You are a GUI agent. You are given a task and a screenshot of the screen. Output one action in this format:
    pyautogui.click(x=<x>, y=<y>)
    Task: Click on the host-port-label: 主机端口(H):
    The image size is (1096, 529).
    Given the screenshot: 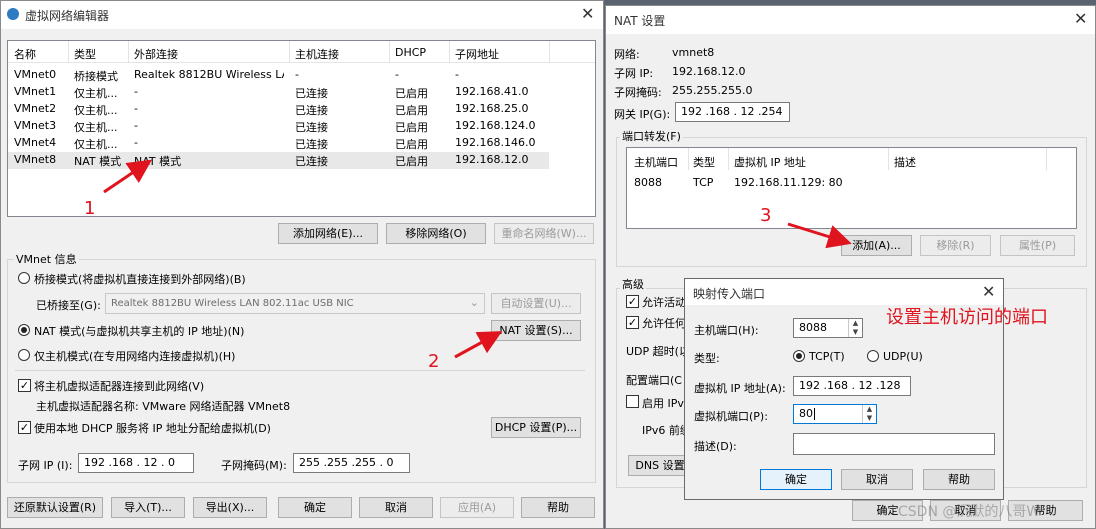 What is the action you would take?
    pyautogui.click(x=726, y=330)
    